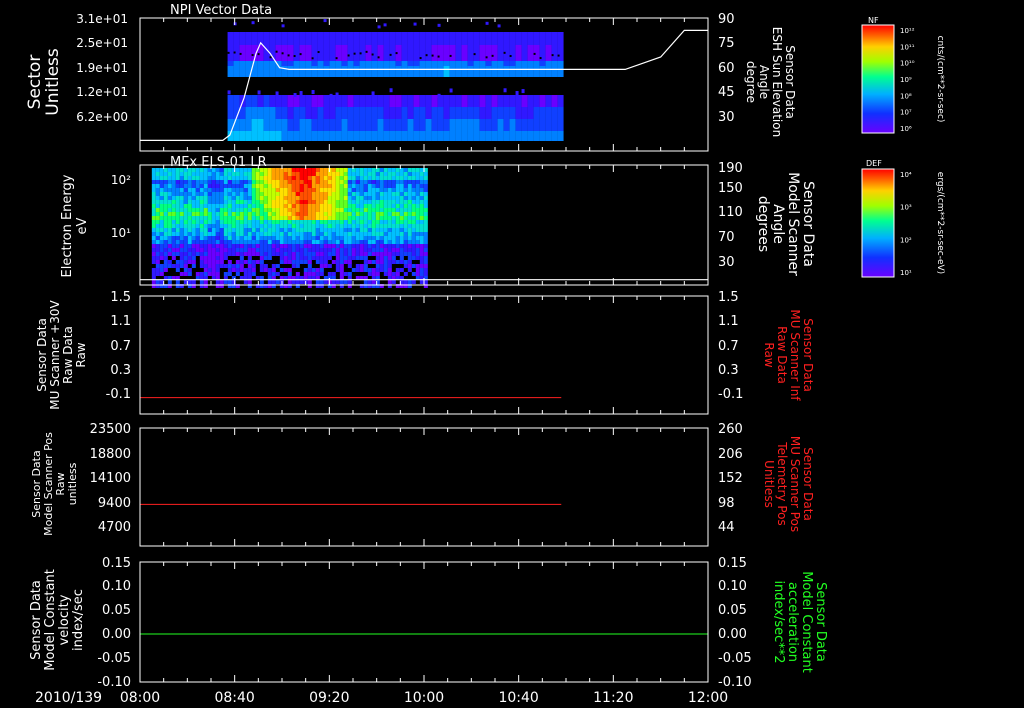 The height and width of the screenshot is (708, 1024). Describe the element at coordinates (72, 483) in the screenshot. I see `p4-left-label-line: unitless` at that location.